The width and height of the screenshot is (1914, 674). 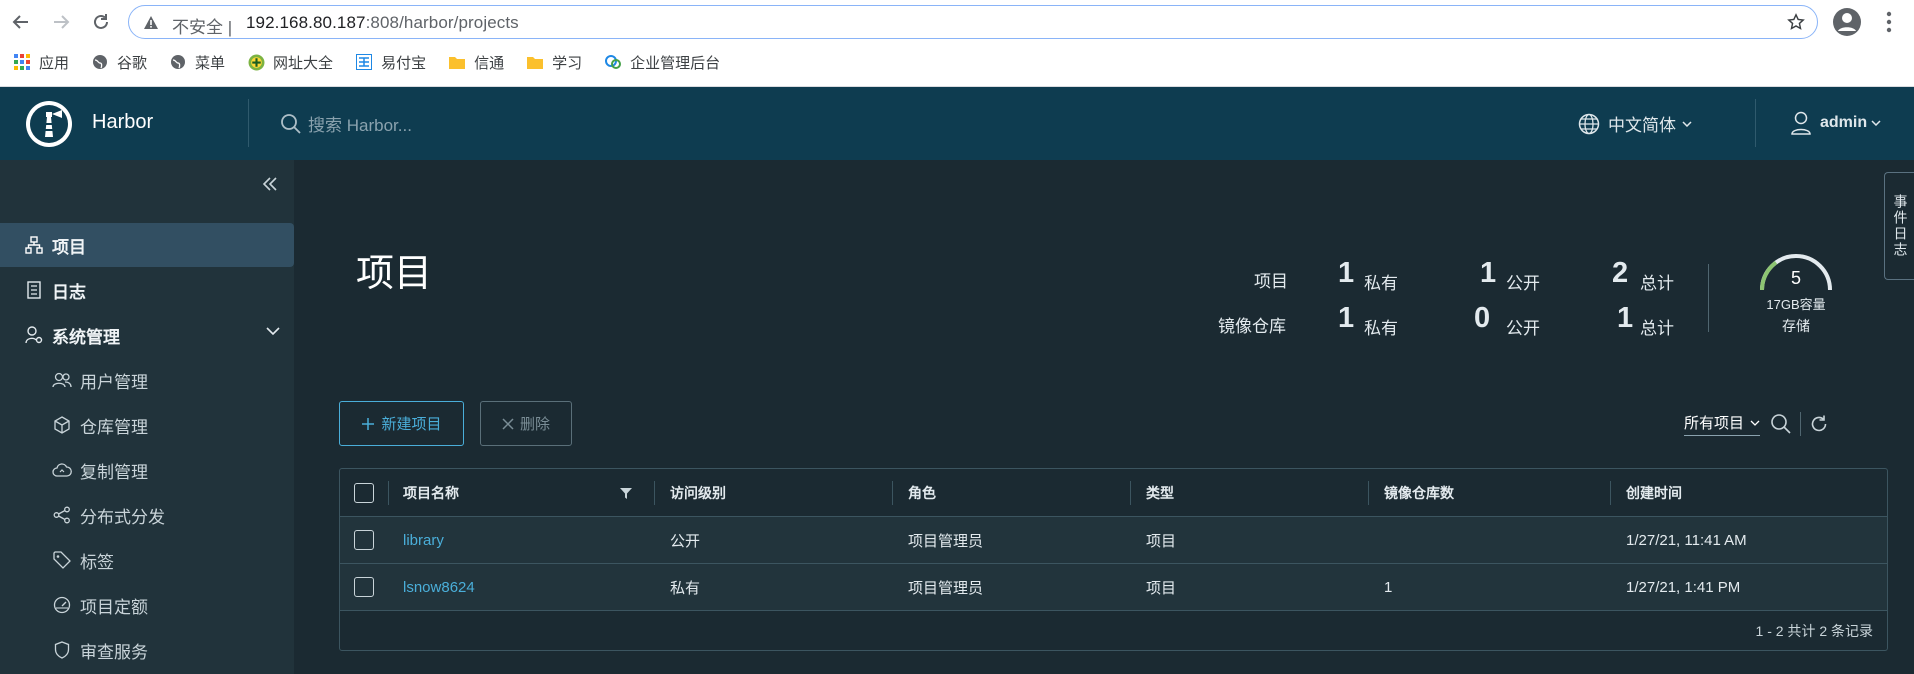 What do you see at coordinates (431, 492) in the screenshot?
I see `column-header-name: 项目名称` at bounding box center [431, 492].